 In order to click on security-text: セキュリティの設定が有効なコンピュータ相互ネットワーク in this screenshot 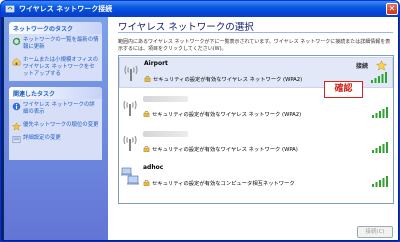, I will do `click(219, 183)`.